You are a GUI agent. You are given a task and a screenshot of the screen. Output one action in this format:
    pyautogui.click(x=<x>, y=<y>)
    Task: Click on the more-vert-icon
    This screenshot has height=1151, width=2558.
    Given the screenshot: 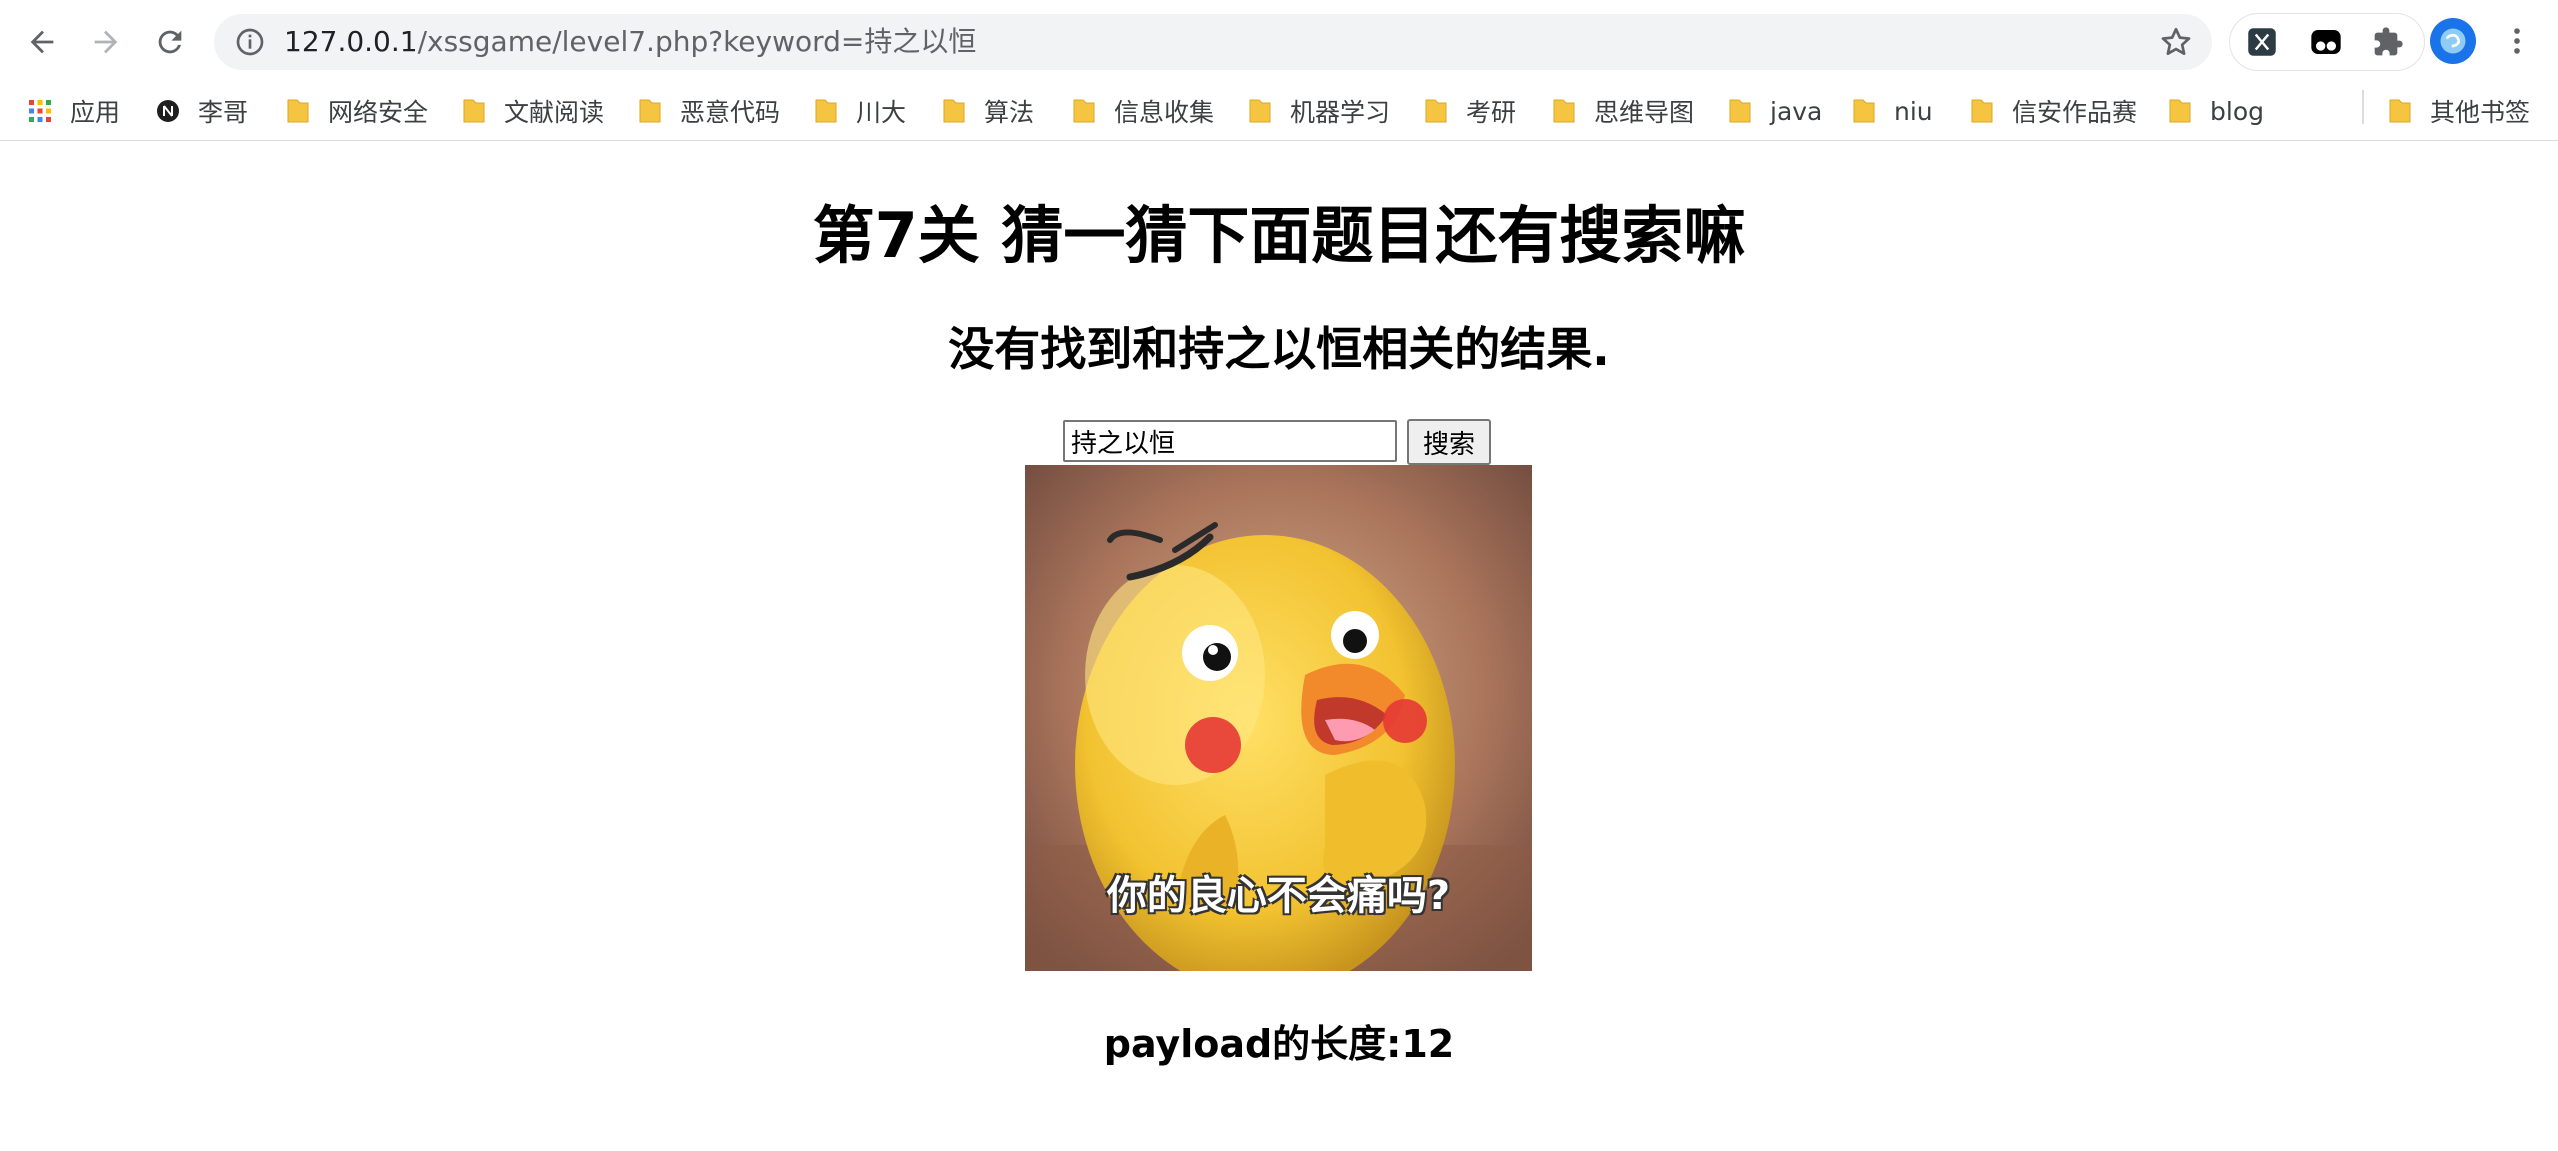 What is the action you would take?
    pyautogui.click(x=2517, y=41)
    